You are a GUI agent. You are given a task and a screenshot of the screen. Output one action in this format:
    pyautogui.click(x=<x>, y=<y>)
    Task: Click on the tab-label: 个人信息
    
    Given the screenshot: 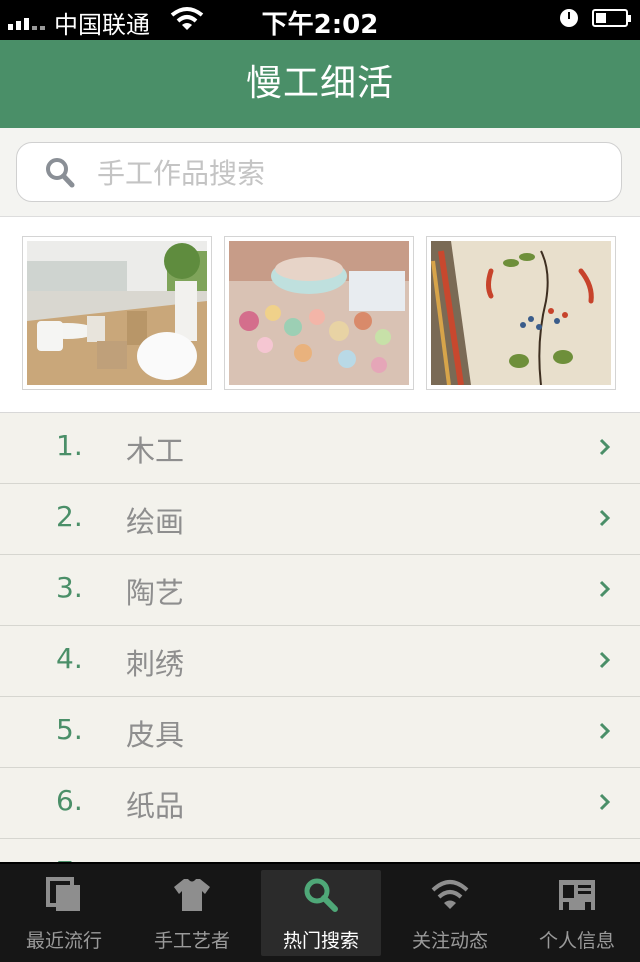 What is the action you would take?
    pyautogui.click(x=576, y=941)
    